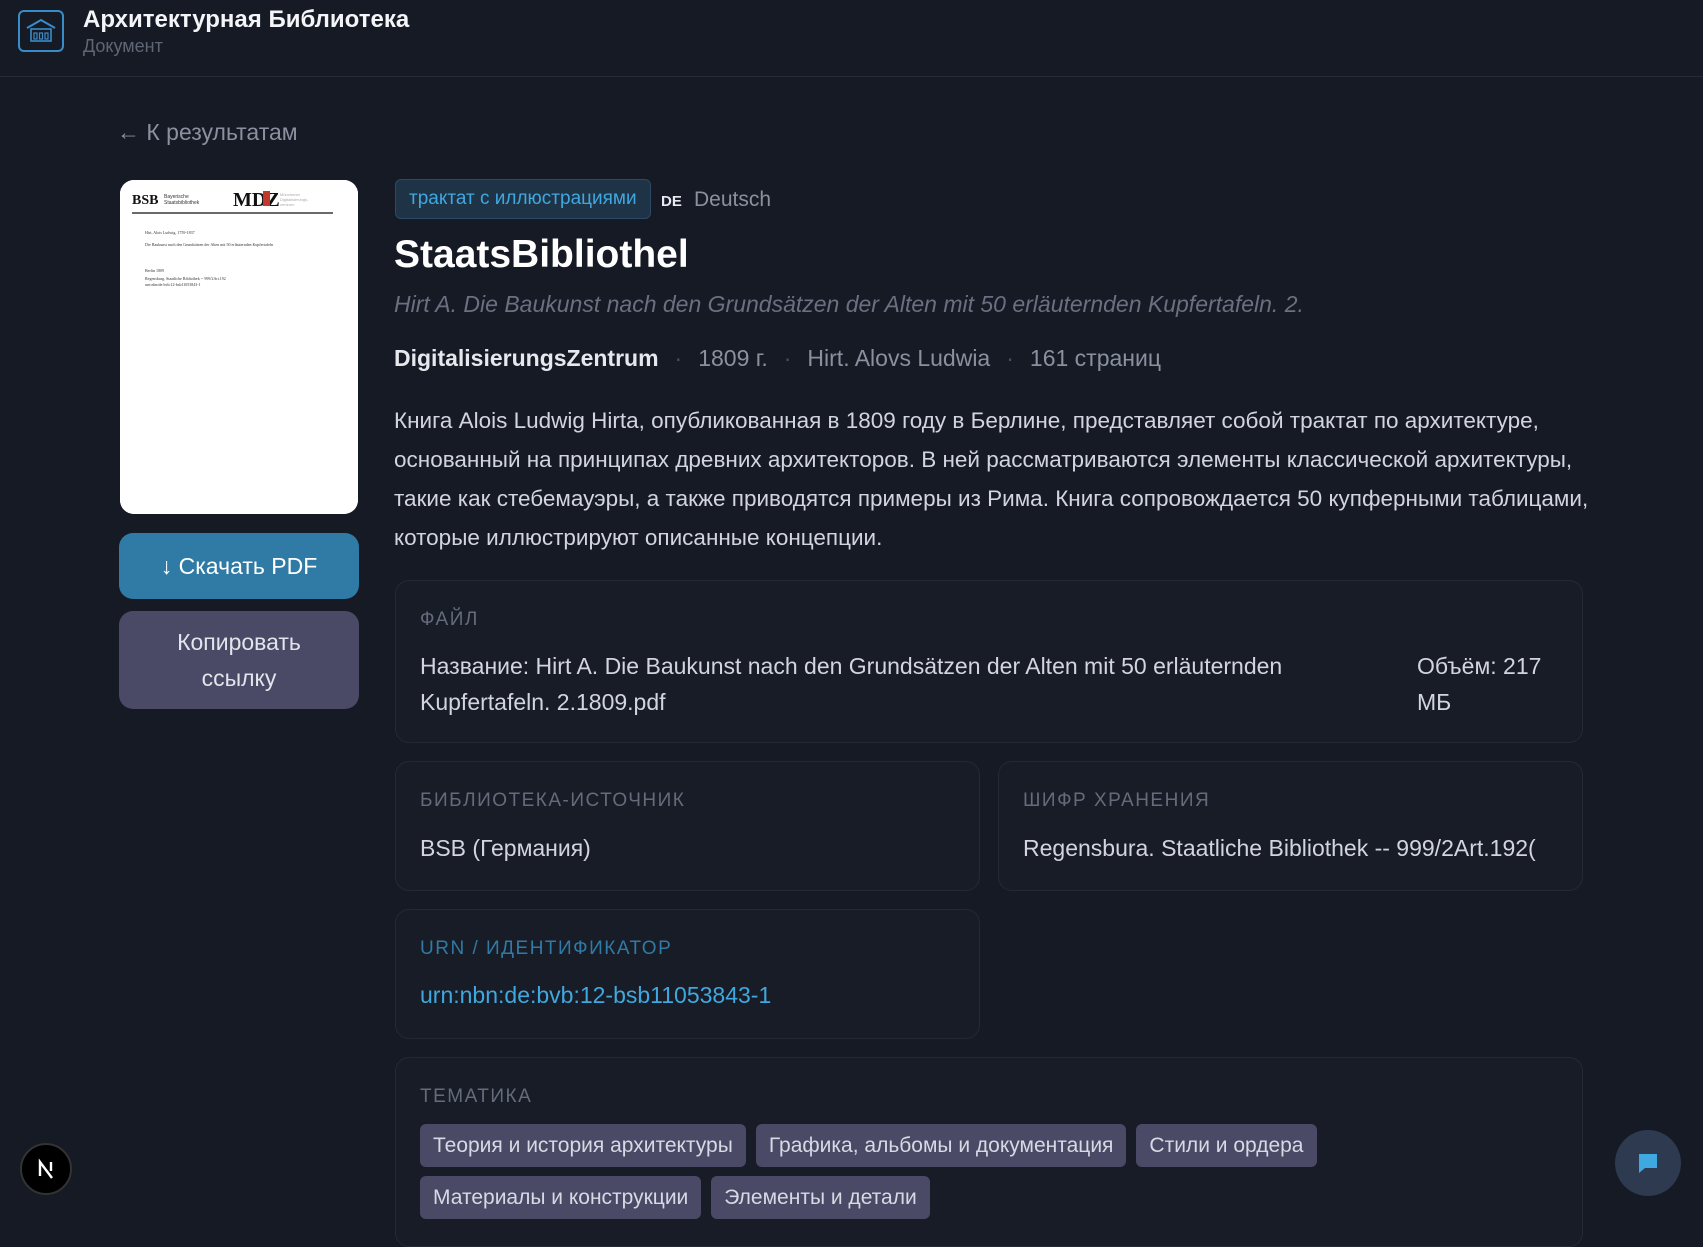  I want to click on topic-tag: Элементы и детали, so click(820, 1197).